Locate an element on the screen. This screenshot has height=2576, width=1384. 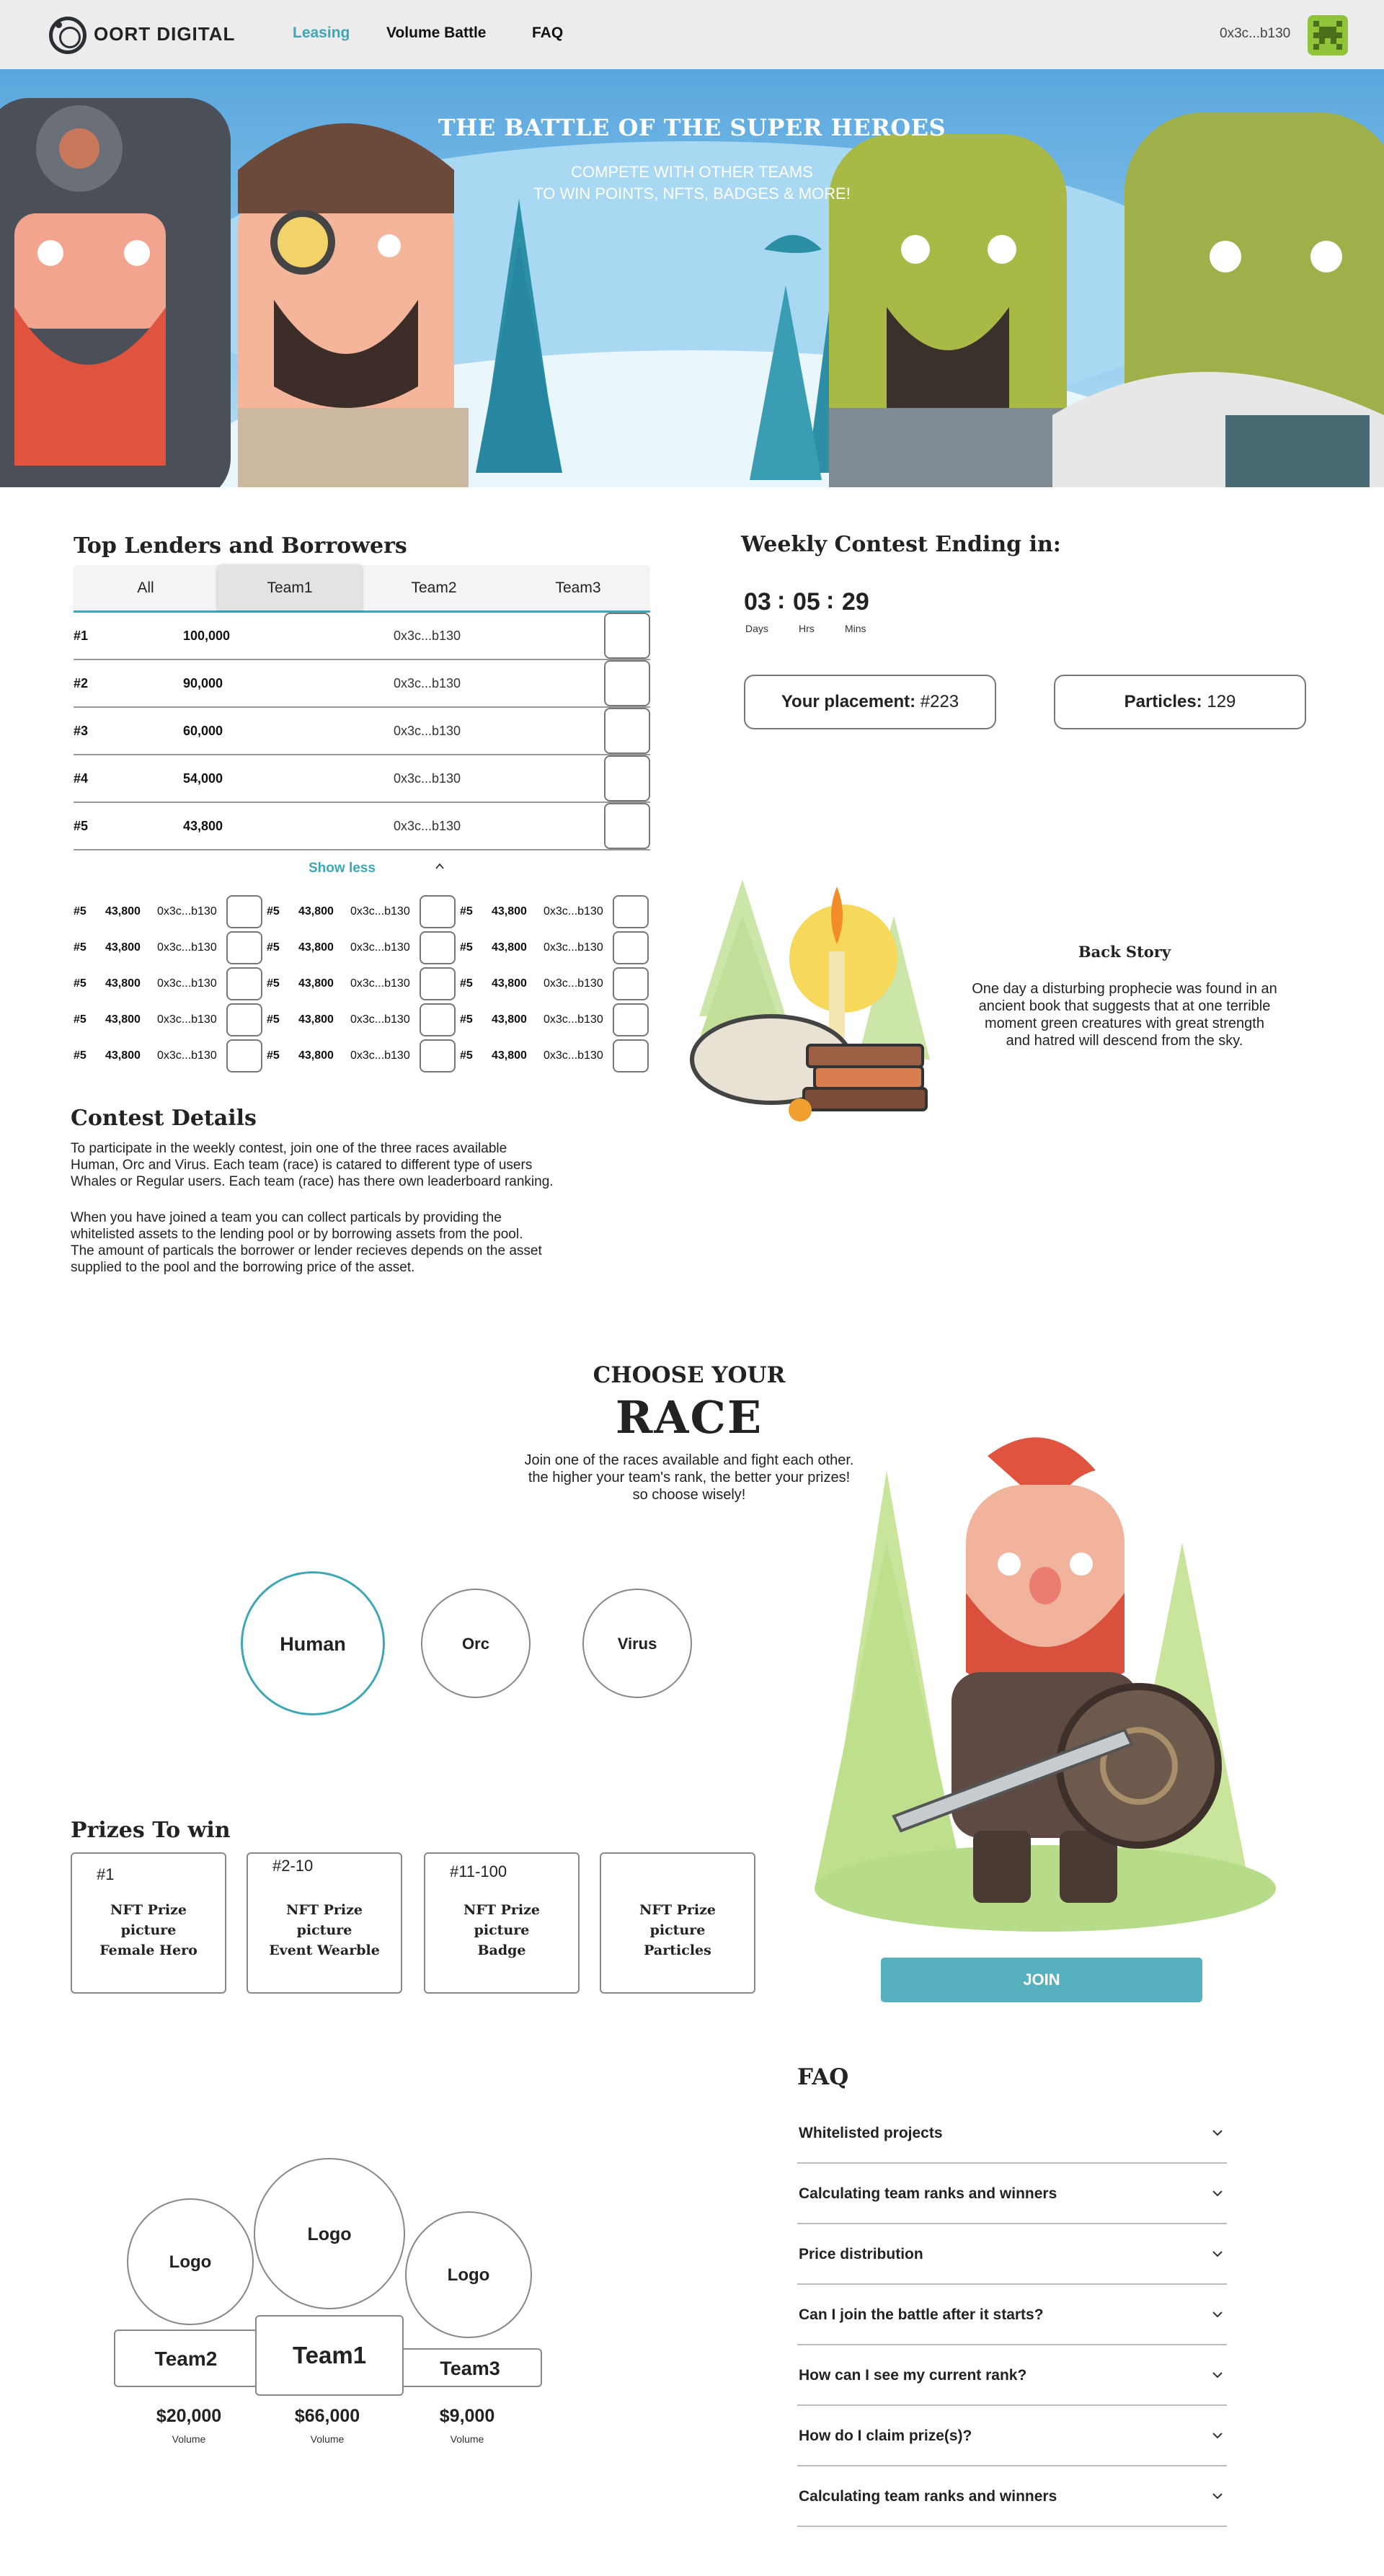
prize-description: NFT Prize picture Badge is located at coordinates (501, 1930).